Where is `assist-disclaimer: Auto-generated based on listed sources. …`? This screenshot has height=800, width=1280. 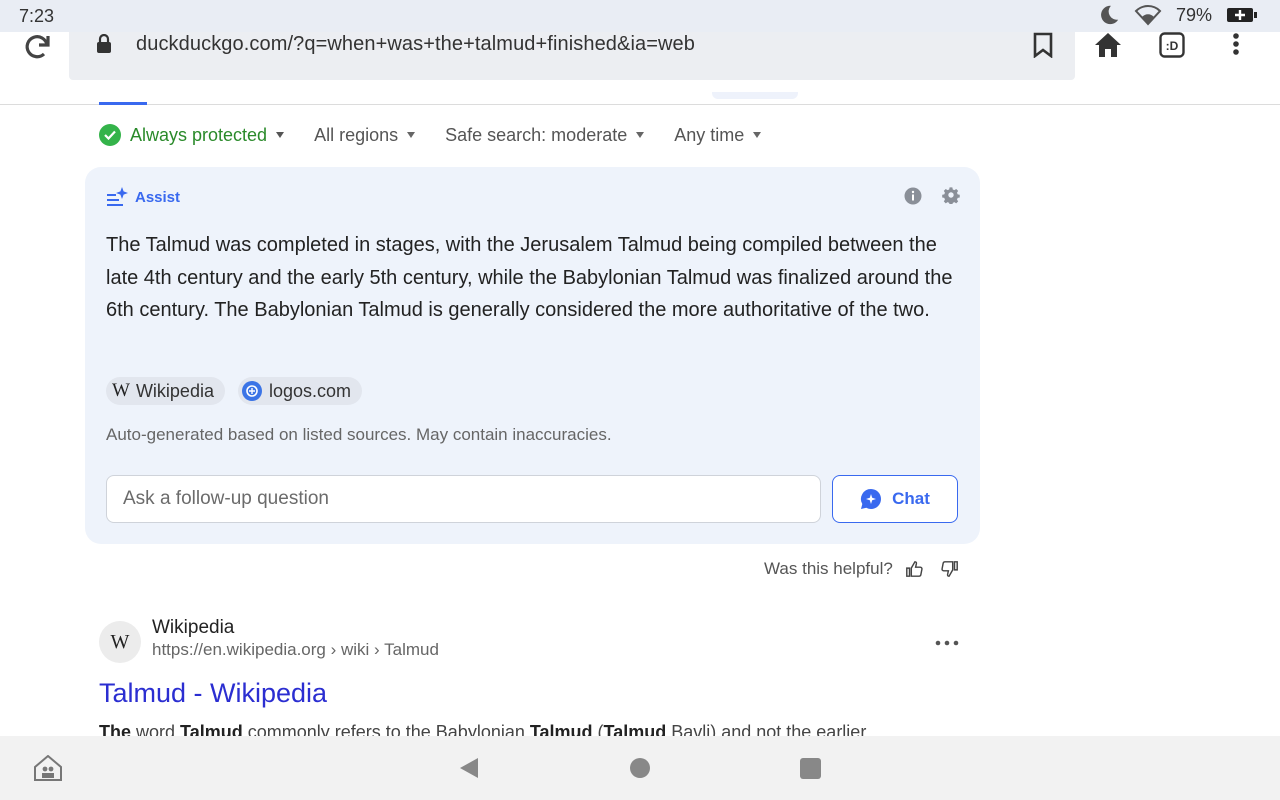
assist-disclaimer: Auto-generated based on listed sources. … is located at coordinates (359, 434).